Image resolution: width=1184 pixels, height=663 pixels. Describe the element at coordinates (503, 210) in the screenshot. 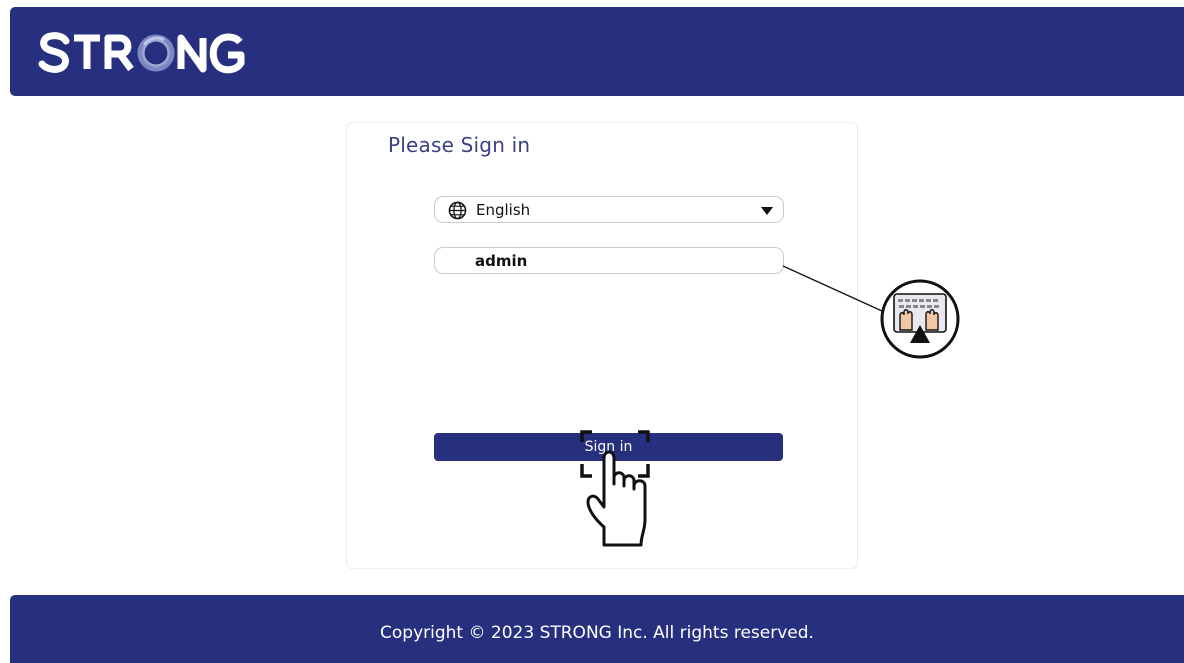

I see `language-select-value: English` at that location.